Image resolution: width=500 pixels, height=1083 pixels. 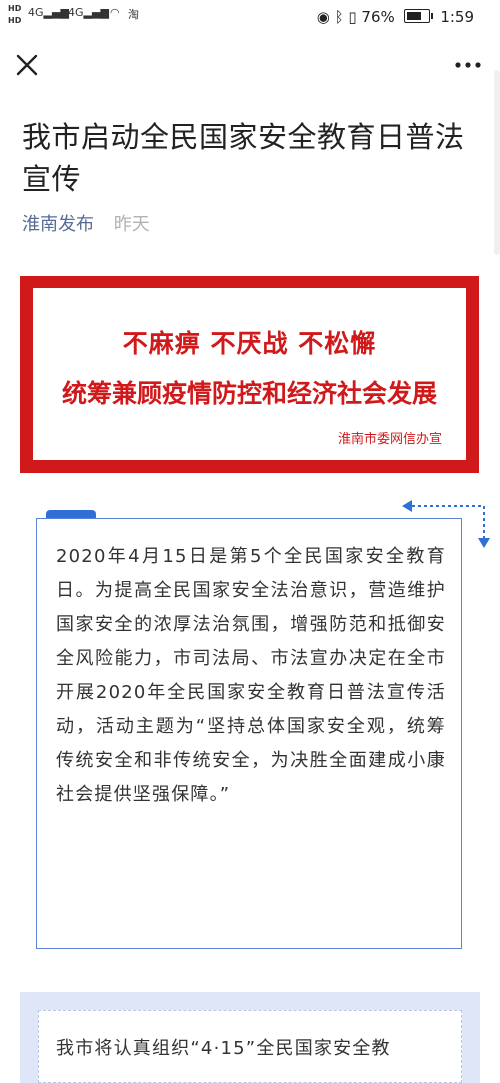 What do you see at coordinates (133, 14) in the screenshot?
I see `app-notification-icon: 淘` at bounding box center [133, 14].